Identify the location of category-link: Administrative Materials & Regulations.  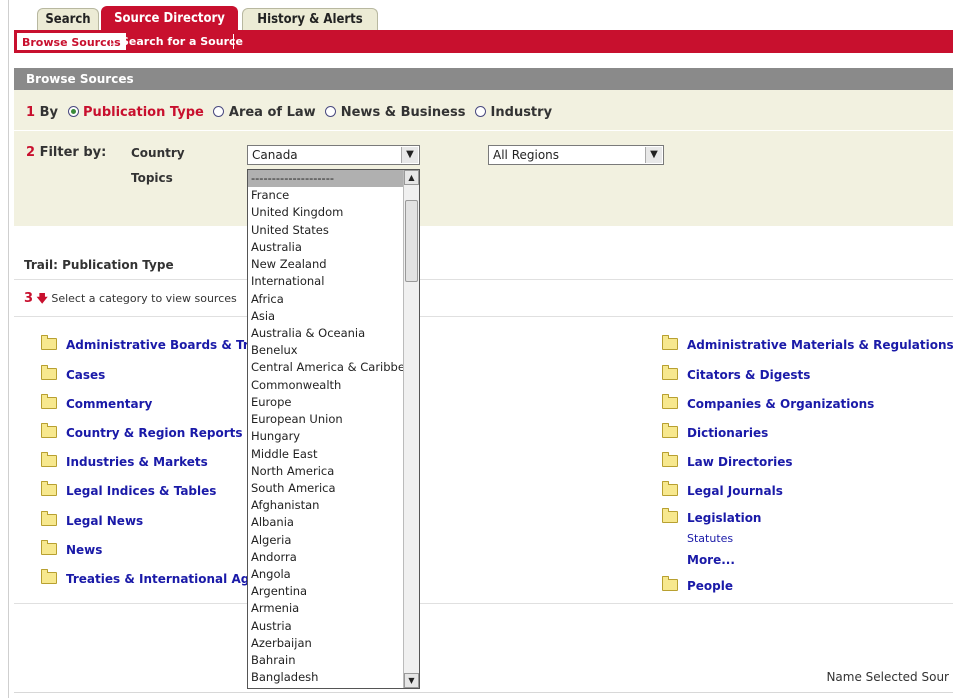
(807, 343).